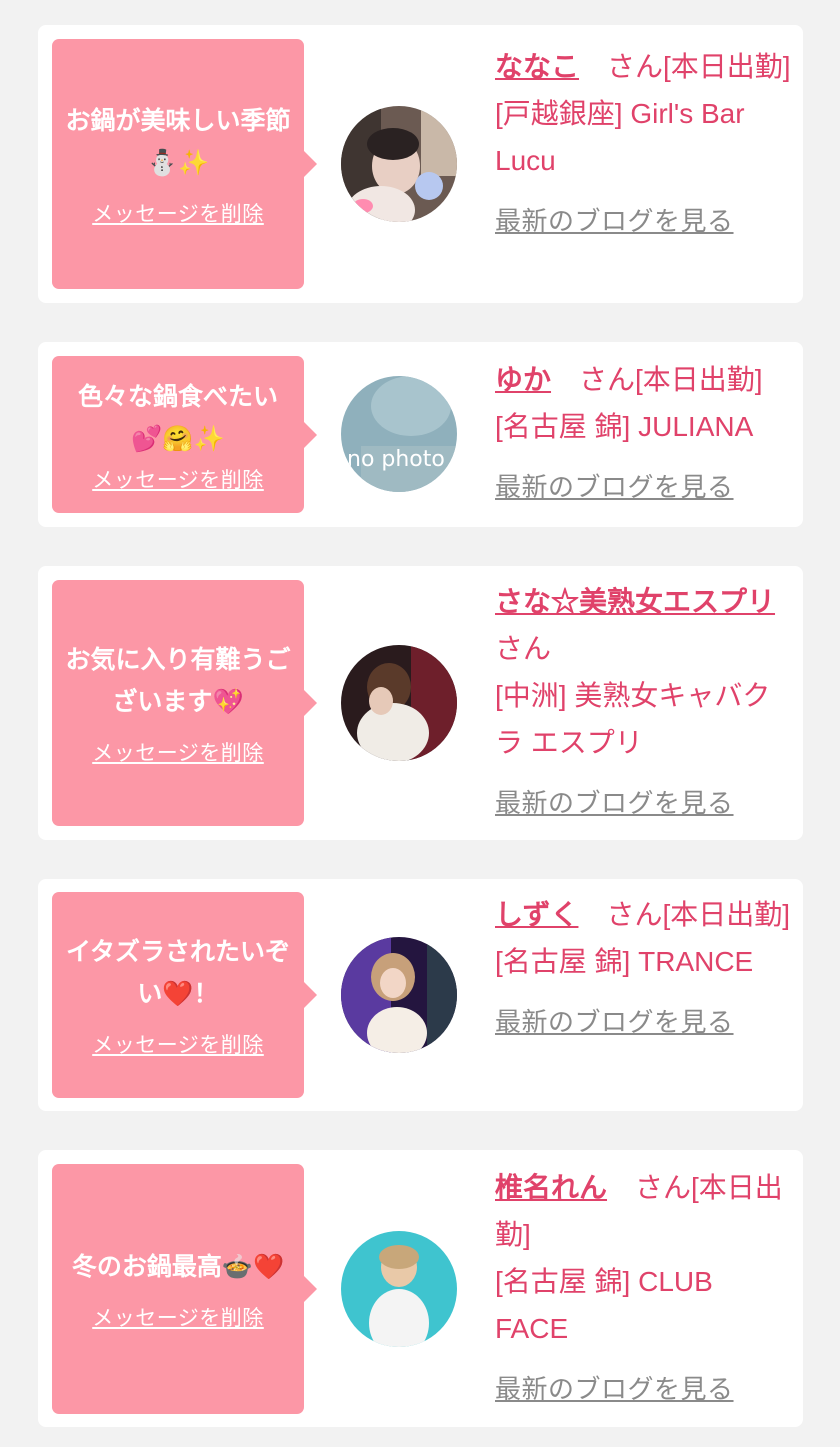 The height and width of the screenshot is (1447, 840). Describe the element at coordinates (633, 719) in the screenshot. I see `shop-name: [中洲] 美熟女キャバクラ エスプリ` at that location.